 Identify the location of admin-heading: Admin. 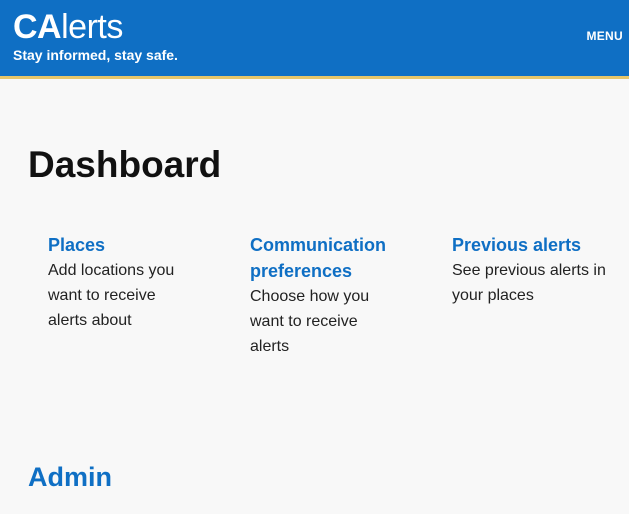
(70, 477).